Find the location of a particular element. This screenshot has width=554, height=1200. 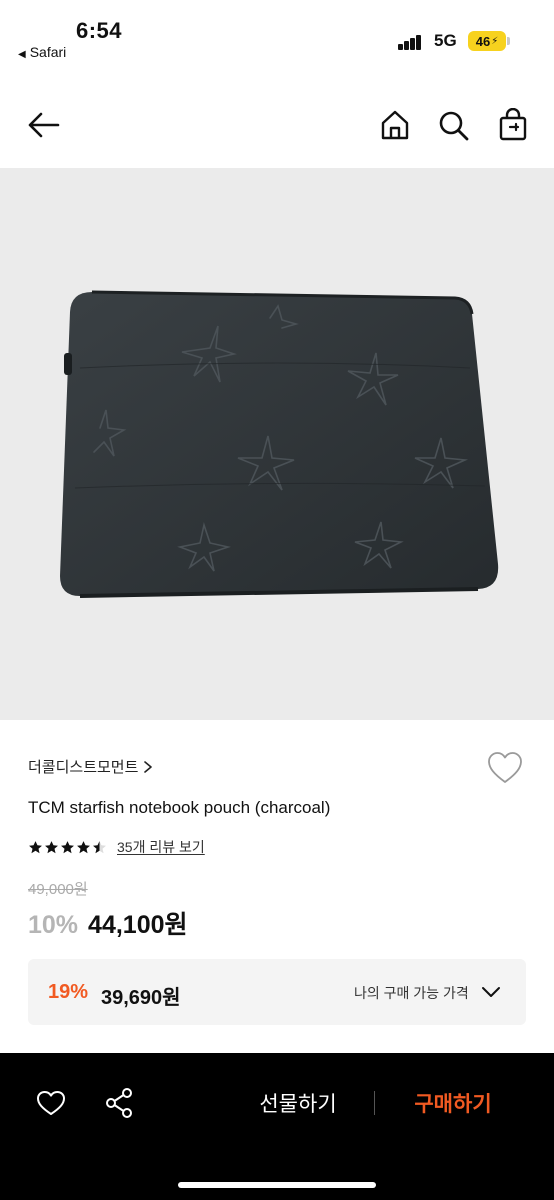

status-time: 6:54 is located at coordinates (99, 30).